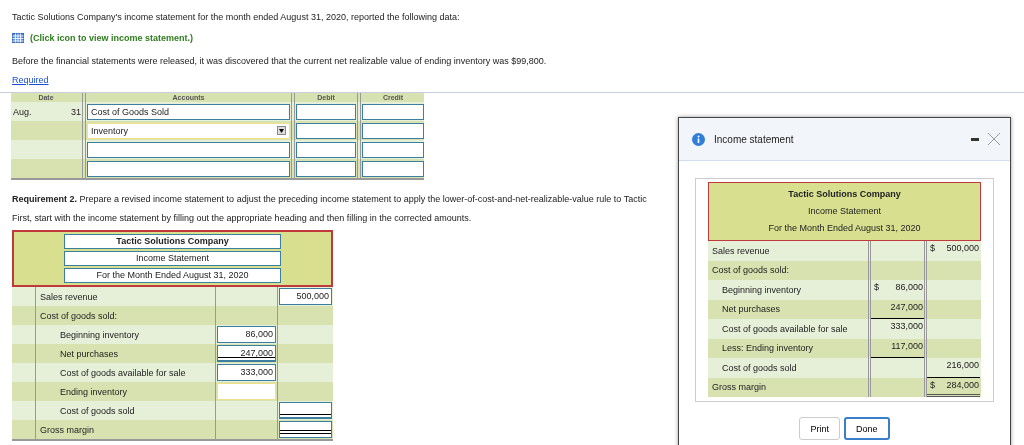 This screenshot has width=1024, height=445. I want to click on amount-field: 333,000, so click(246, 372).